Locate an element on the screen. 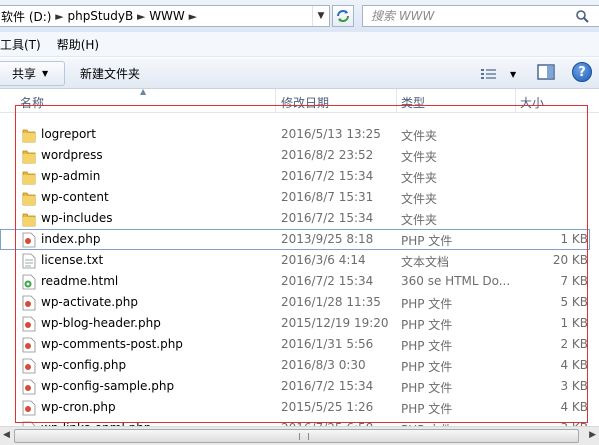  file-name: wp-admin is located at coordinates (71, 176).